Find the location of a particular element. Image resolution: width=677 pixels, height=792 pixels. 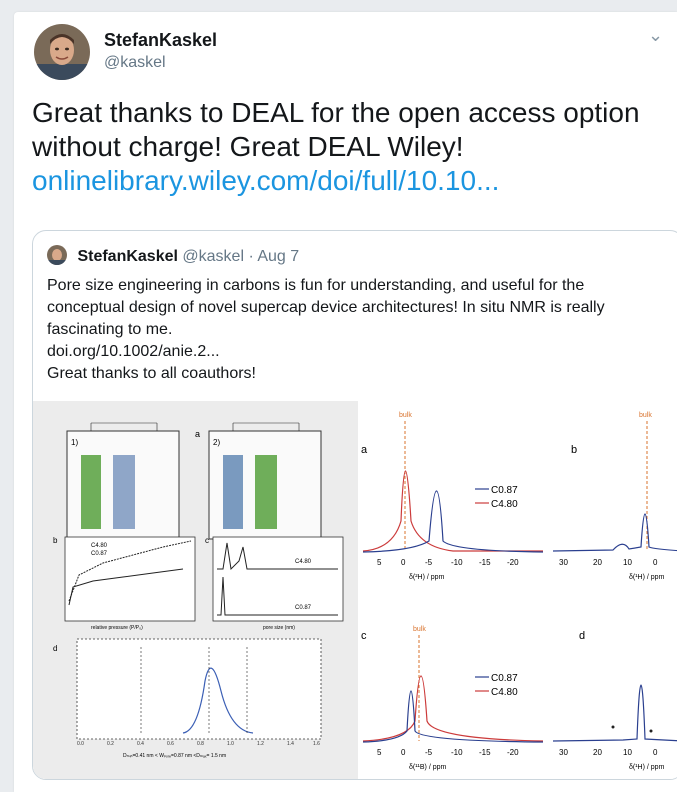

xlabel-c: pore size (nm) is located at coordinates (279, 628).